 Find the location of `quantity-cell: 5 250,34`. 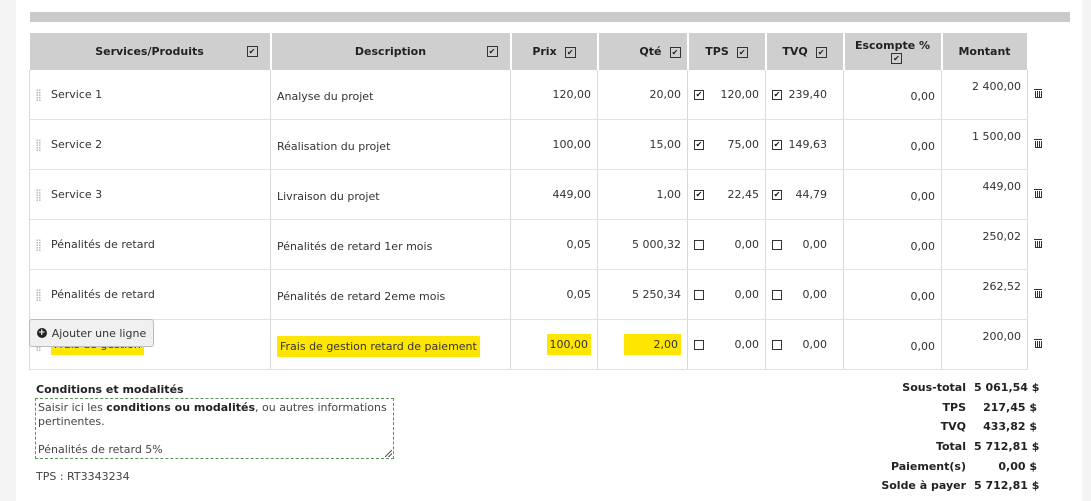

quantity-cell: 5 250,34 is located at coordinates (642, 294).